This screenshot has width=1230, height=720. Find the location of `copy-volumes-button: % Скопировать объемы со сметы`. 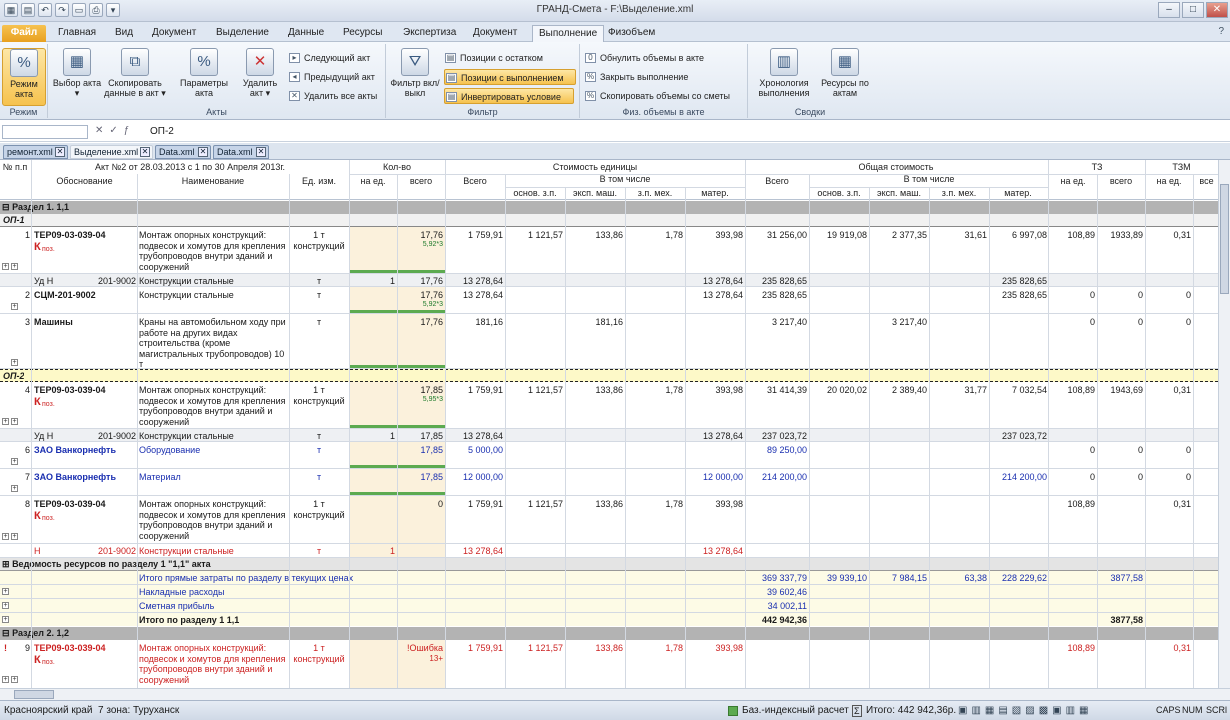

copy-volumes-button: % Скопировать объемы со сметы is located at coordinates (657, 96).